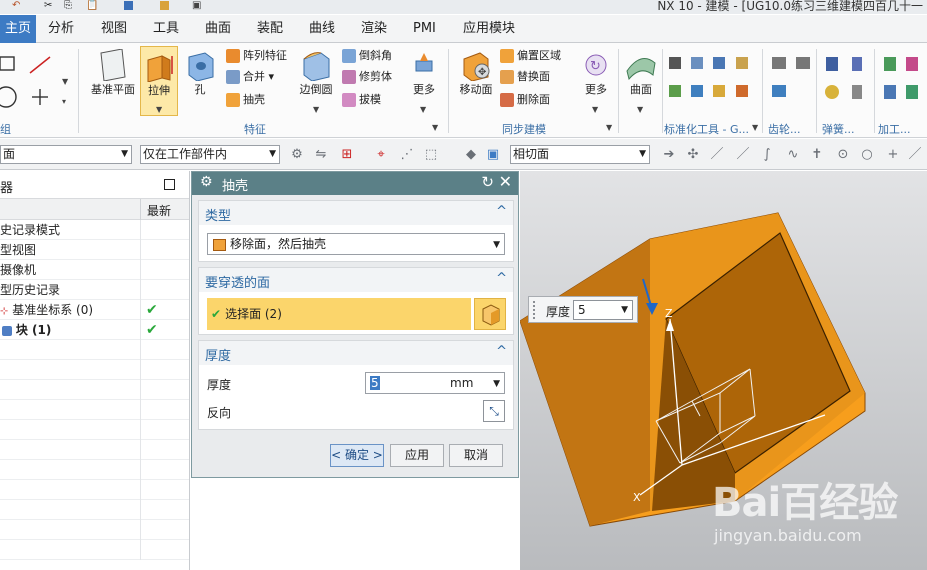 This screenshot has width=927, height=570. What do you see at coordinates (596, 81) in the screenshot?
I see `more-sync-button: ↻ 更多 ▼` at bounding box center [596, 81].